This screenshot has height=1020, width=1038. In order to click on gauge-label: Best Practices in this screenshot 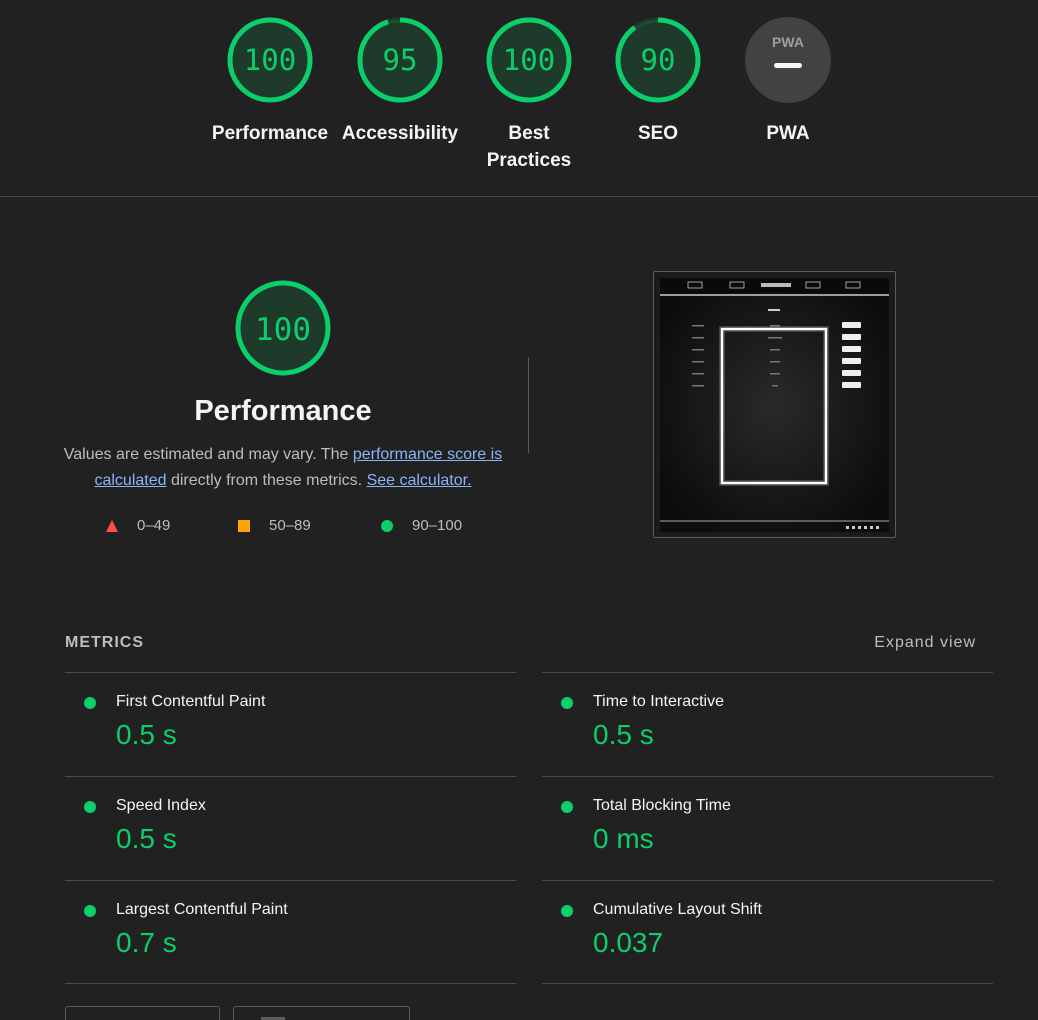, I will do `click(529, 147)`.